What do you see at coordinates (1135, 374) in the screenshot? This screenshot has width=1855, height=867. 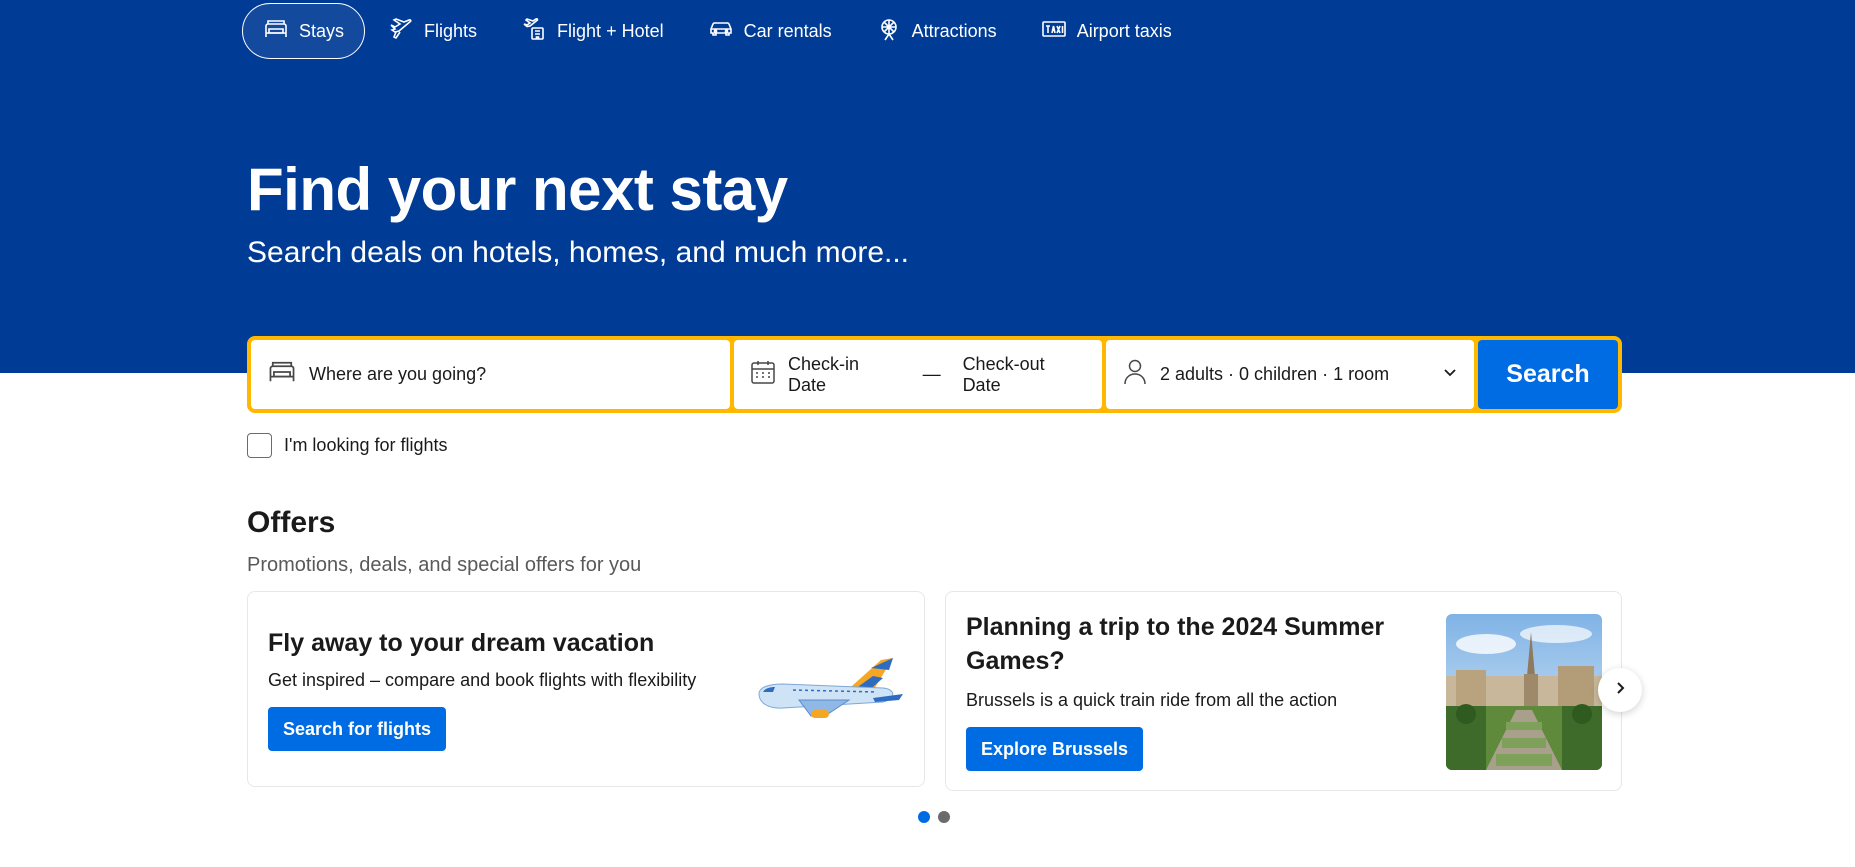 I see `person-icon` at bounding box center [1135, 374].